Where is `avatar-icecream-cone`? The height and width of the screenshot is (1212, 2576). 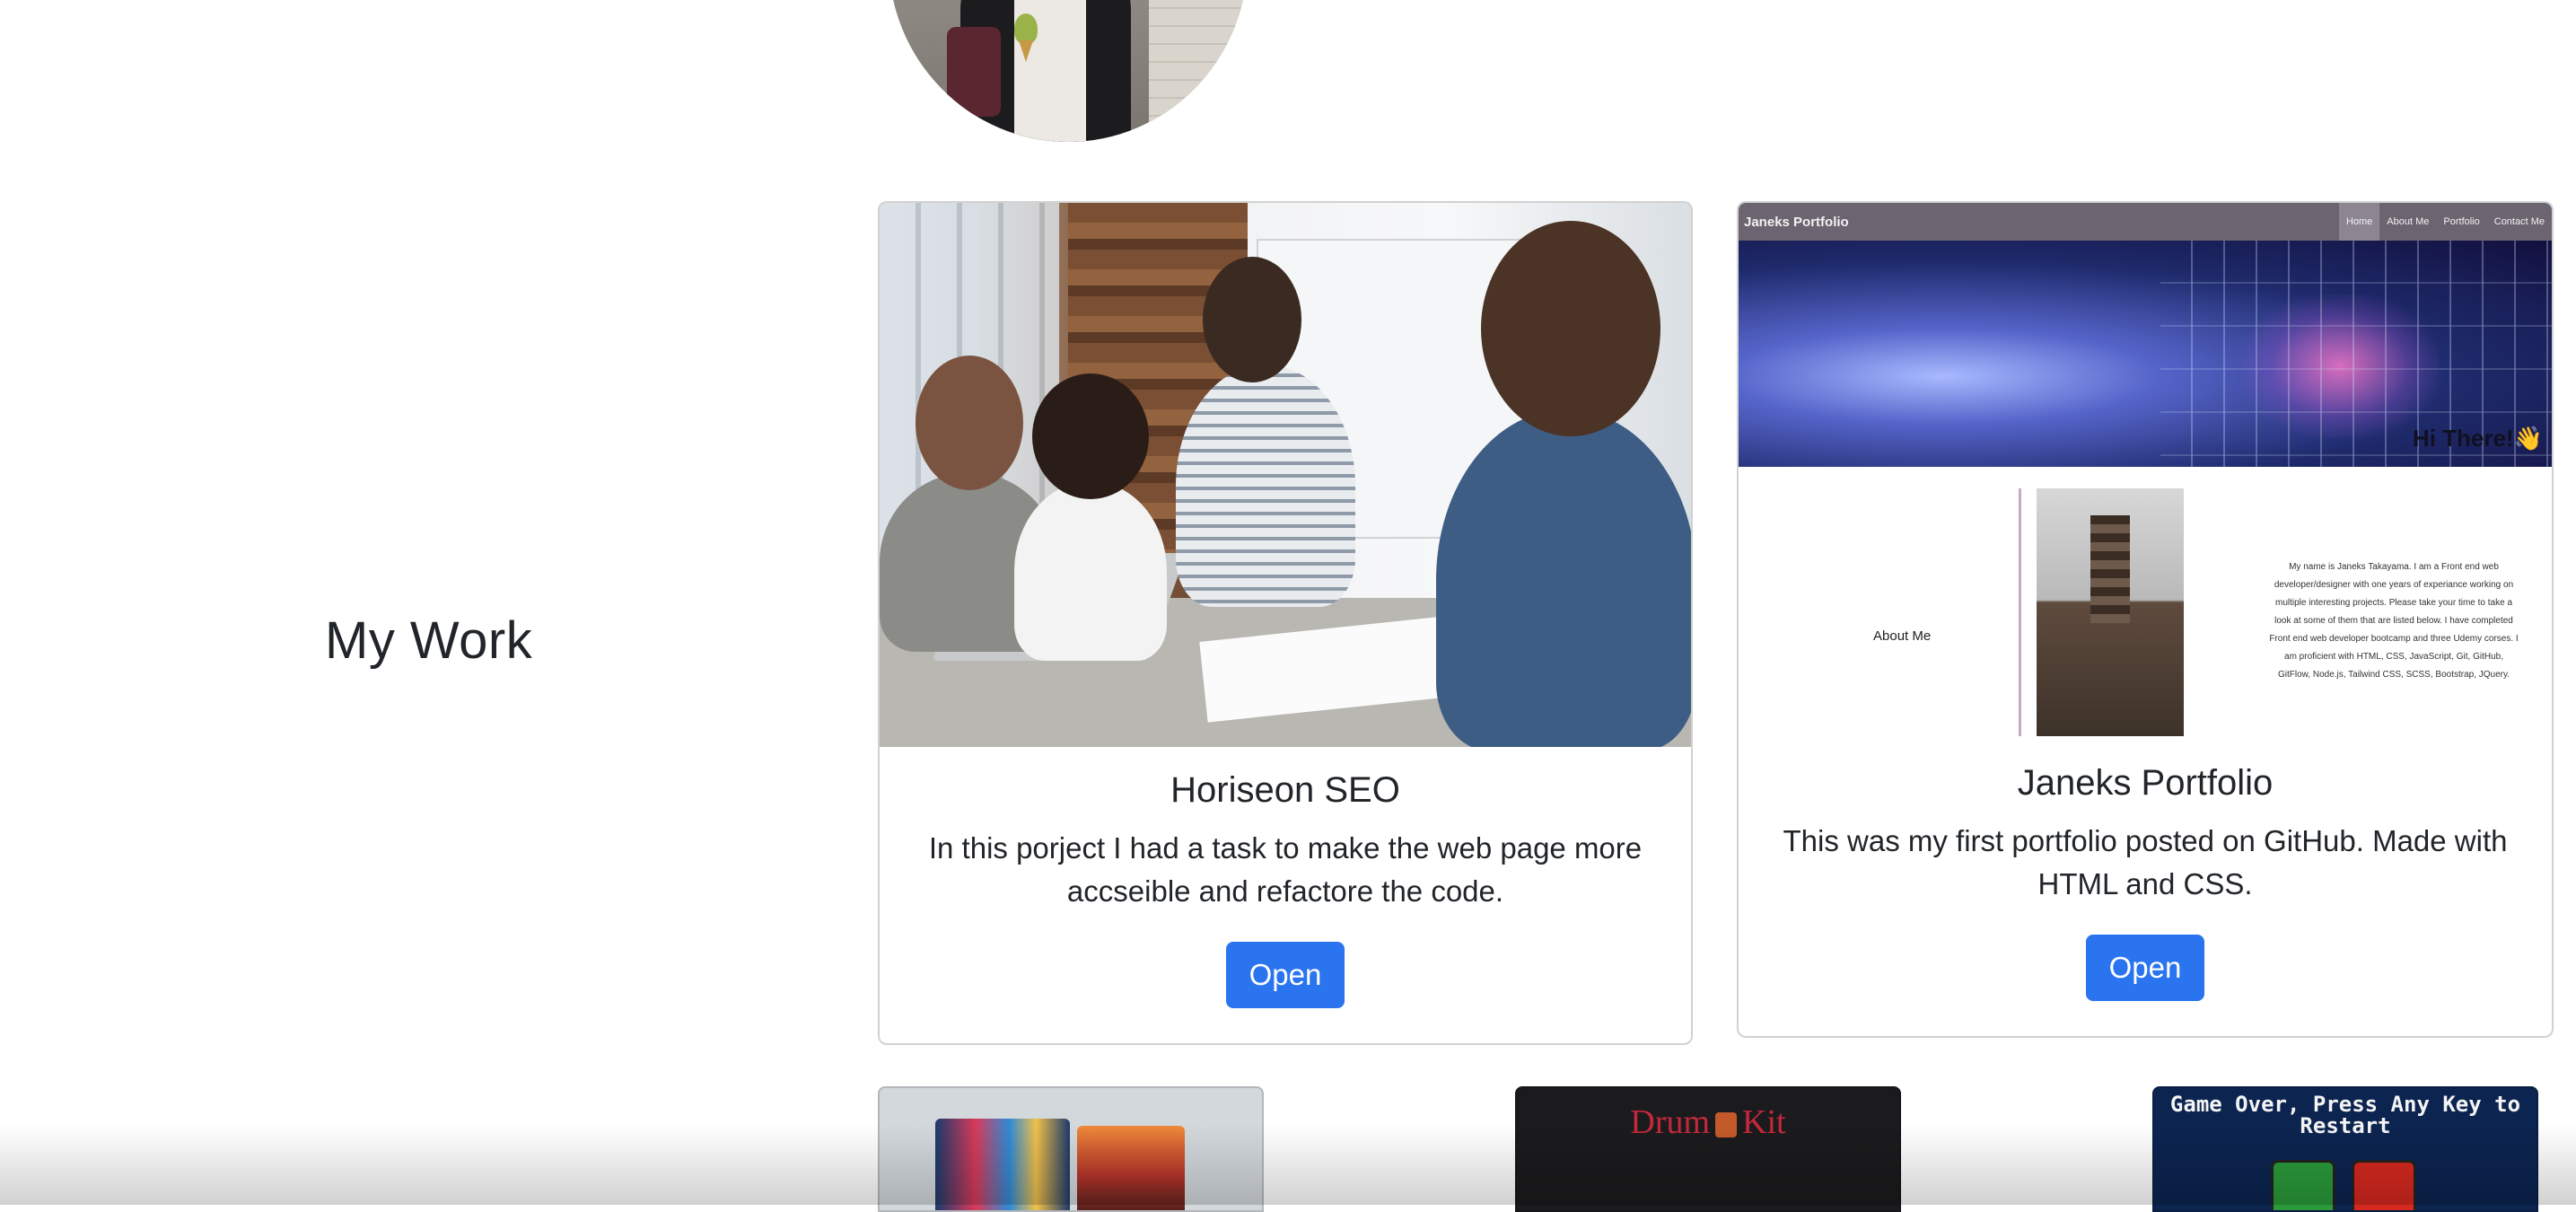 avatar-icecream-cone is located at coordinates (1026, 51).